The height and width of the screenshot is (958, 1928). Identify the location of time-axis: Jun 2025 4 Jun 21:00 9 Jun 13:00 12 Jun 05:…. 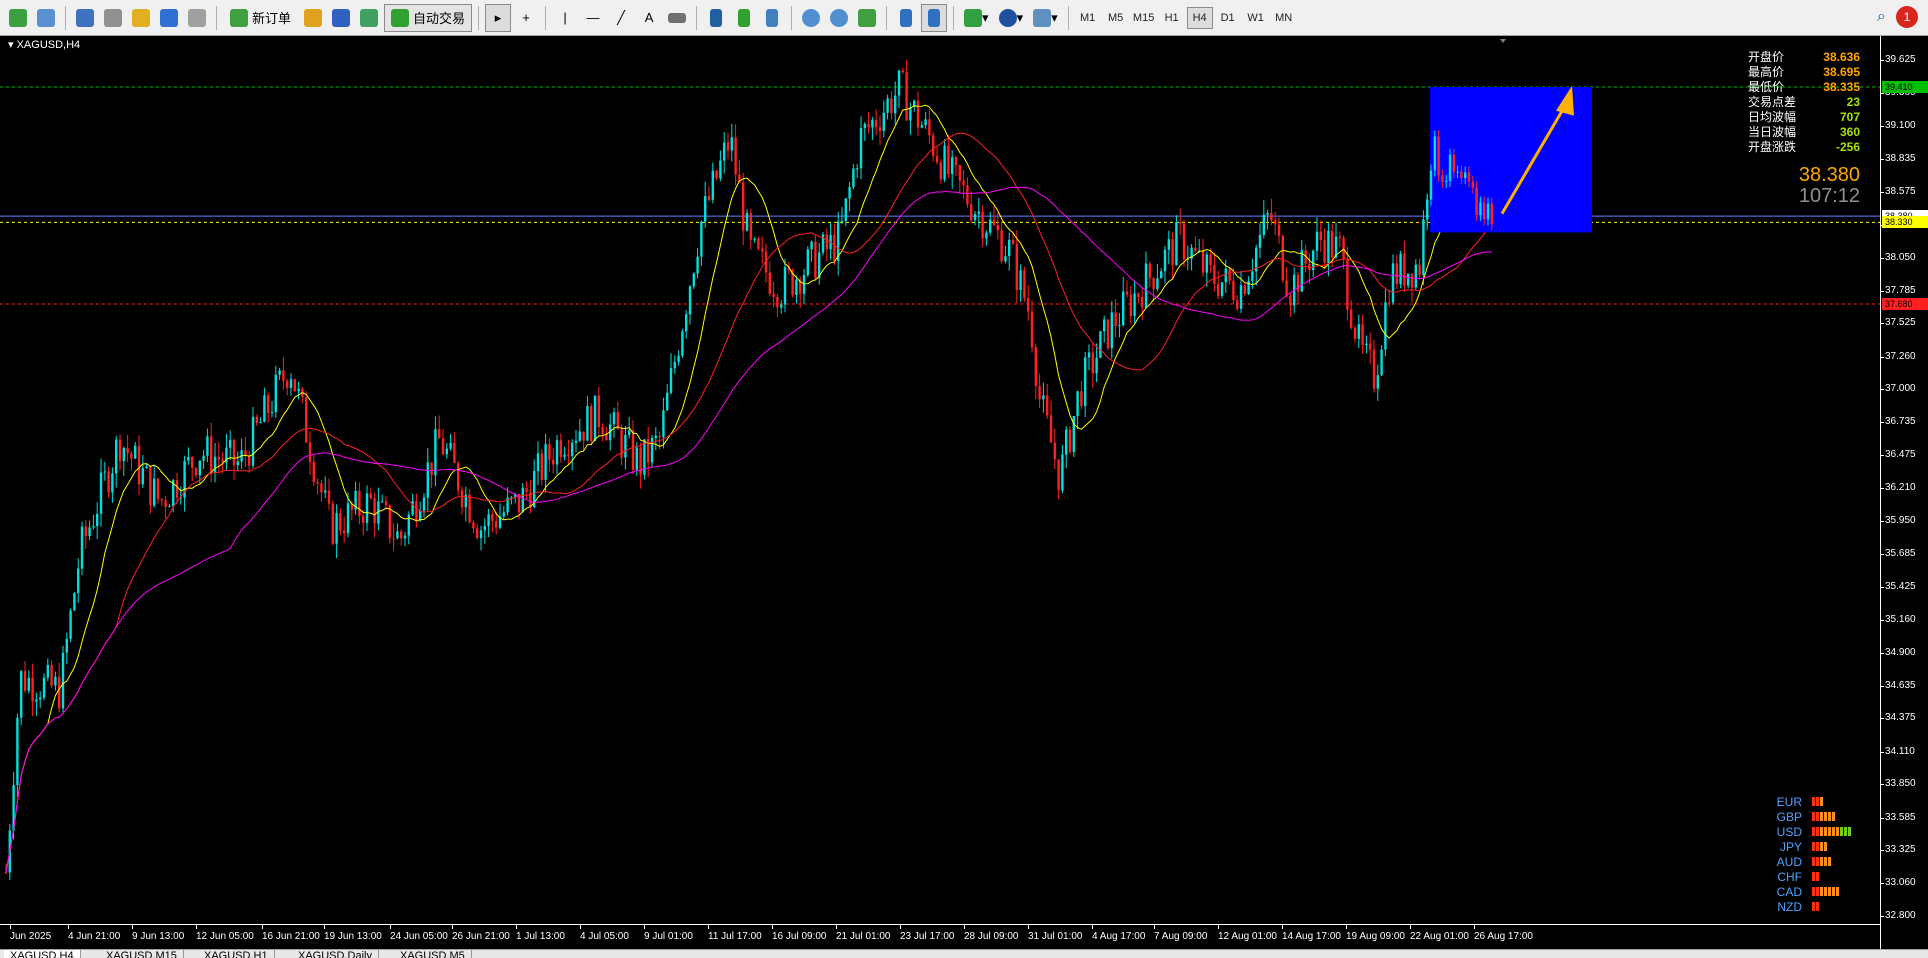
(940, 936).